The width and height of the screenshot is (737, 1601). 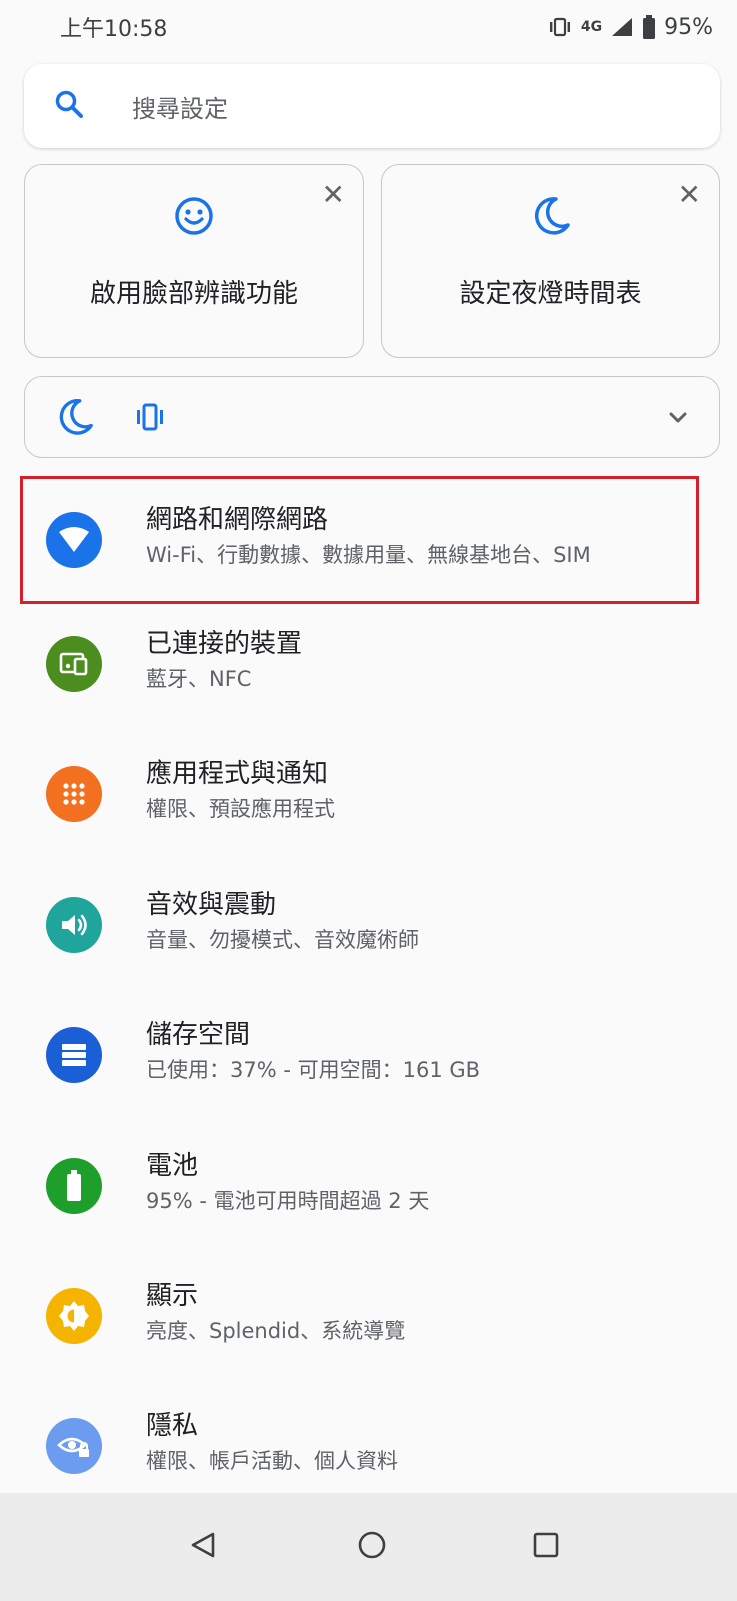 What do you see at coordinates (198, 1035) in the screenshot?
I see `settings-item-title: 儲存空間` at bounding box center [198, 1035].